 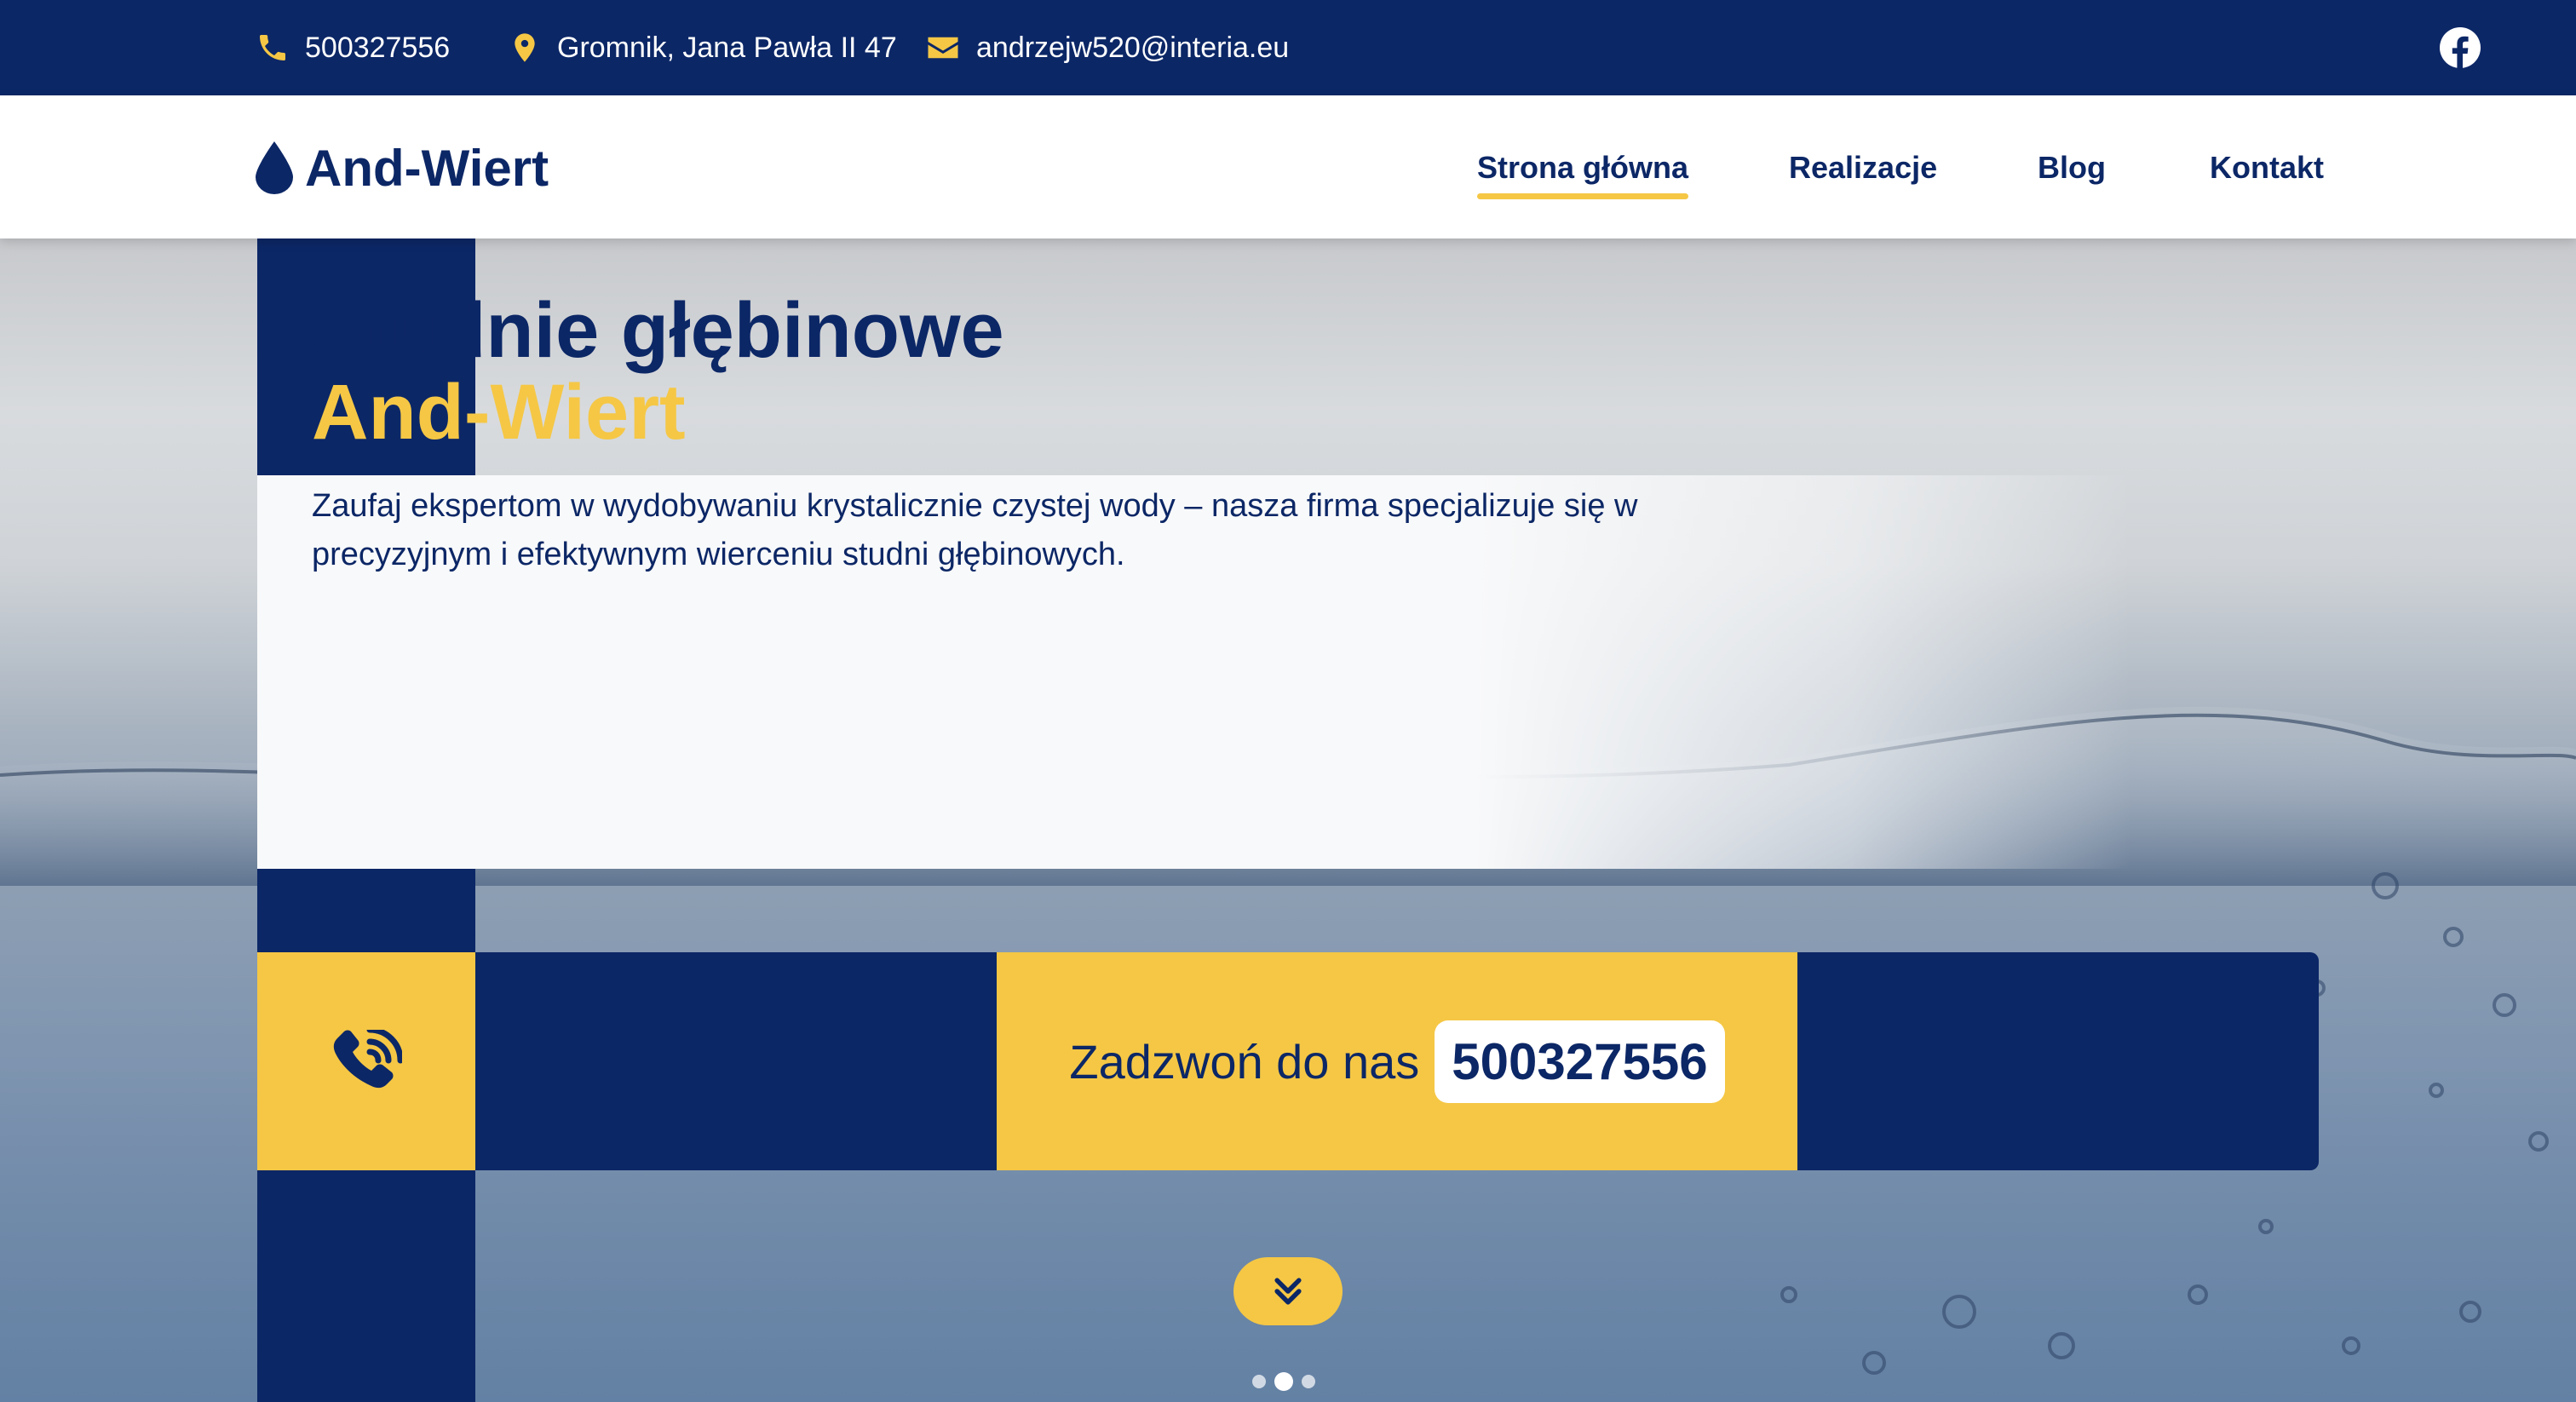 I want to click on envelope-icon, so click(x=943, y=48).